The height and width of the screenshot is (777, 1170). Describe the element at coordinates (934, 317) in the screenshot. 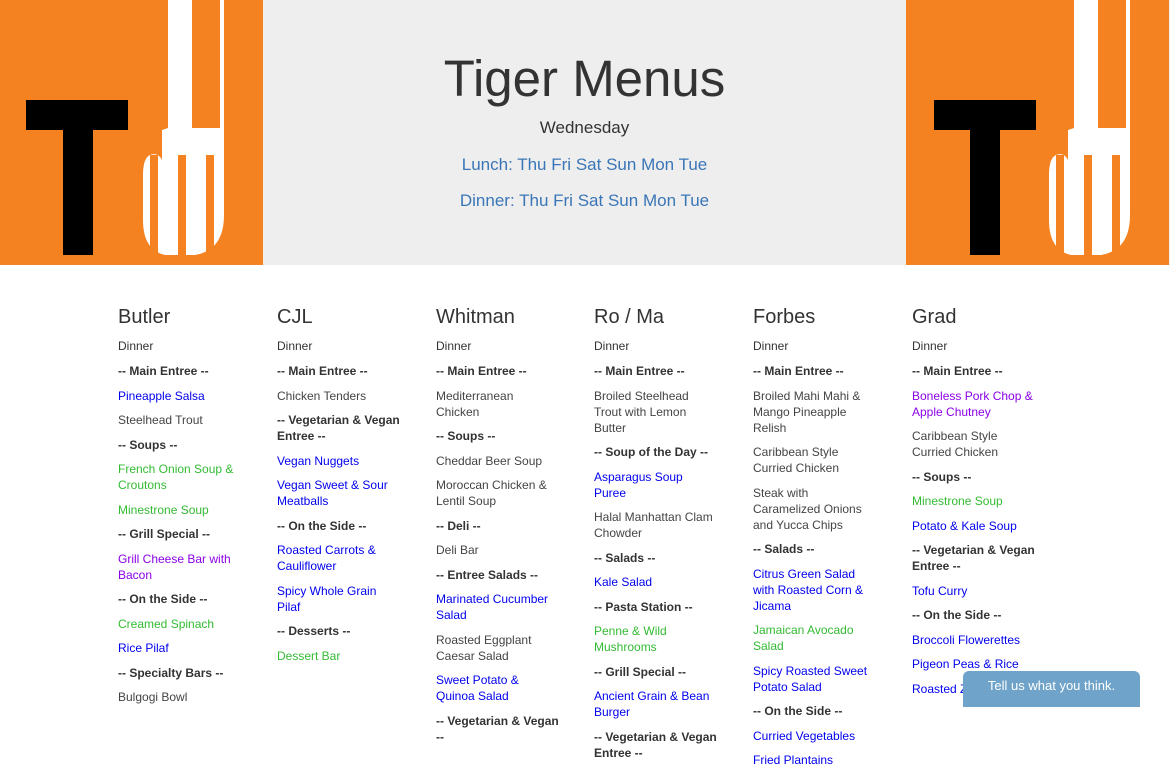

I see `hall-name: Grad` at that location.